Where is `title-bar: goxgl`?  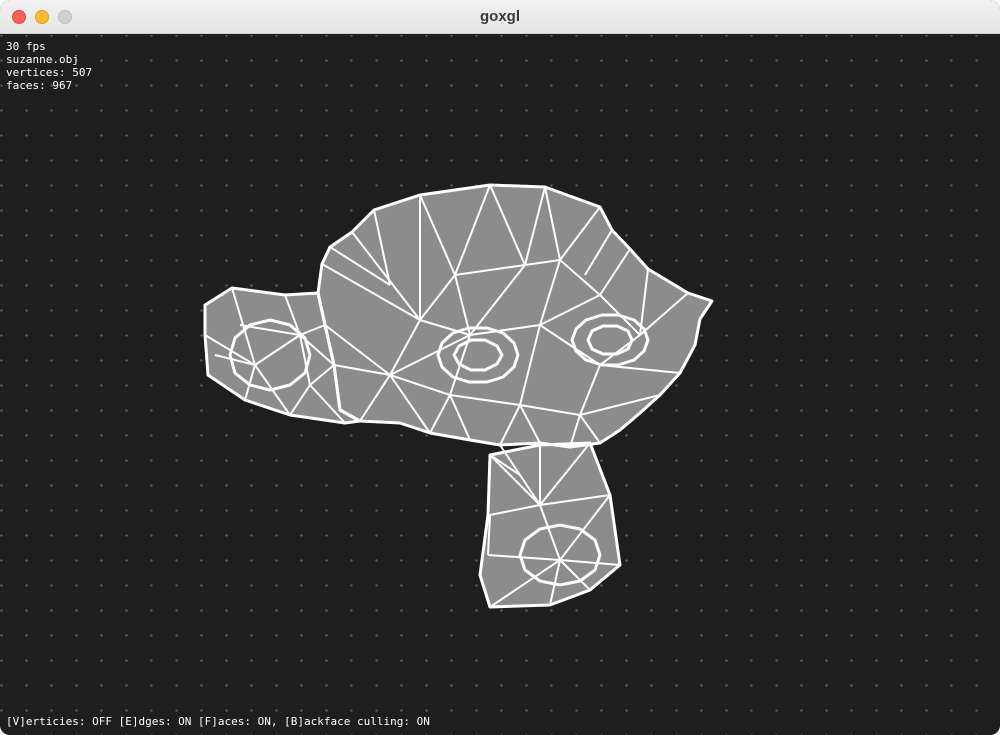 title-bar: goxgl is located at coordinates (500, 17).